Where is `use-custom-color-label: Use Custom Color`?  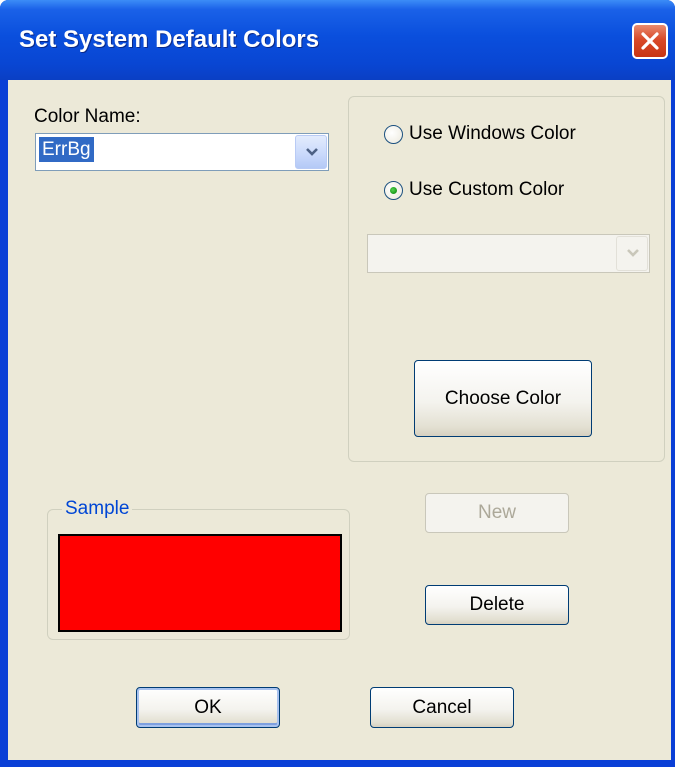 use-custom-color-label: Use Custom Color is located at coordinates (487, 189).